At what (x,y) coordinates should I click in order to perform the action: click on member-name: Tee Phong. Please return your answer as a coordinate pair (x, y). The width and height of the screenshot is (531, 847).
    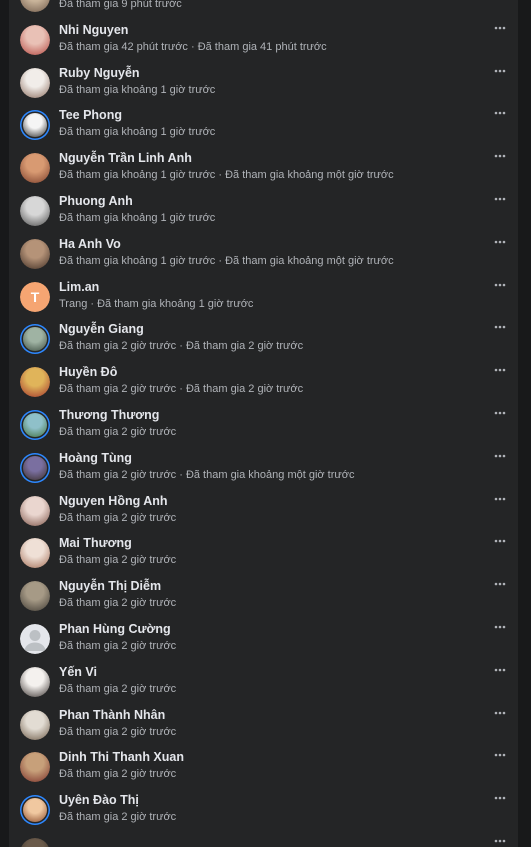
    Looking at the image, I should click on (90, 115).